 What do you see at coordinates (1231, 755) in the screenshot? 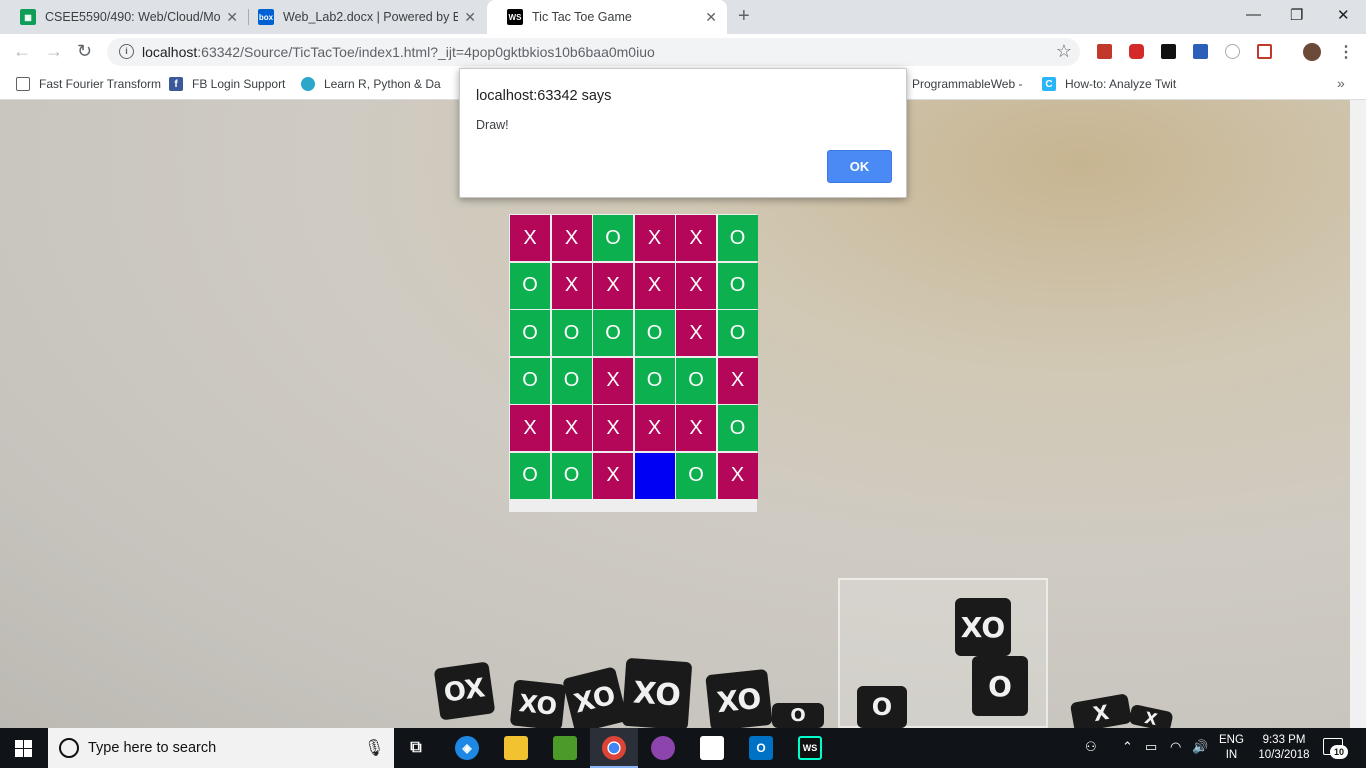
I see `region-code: IN` at bounding box center [1231, 755].